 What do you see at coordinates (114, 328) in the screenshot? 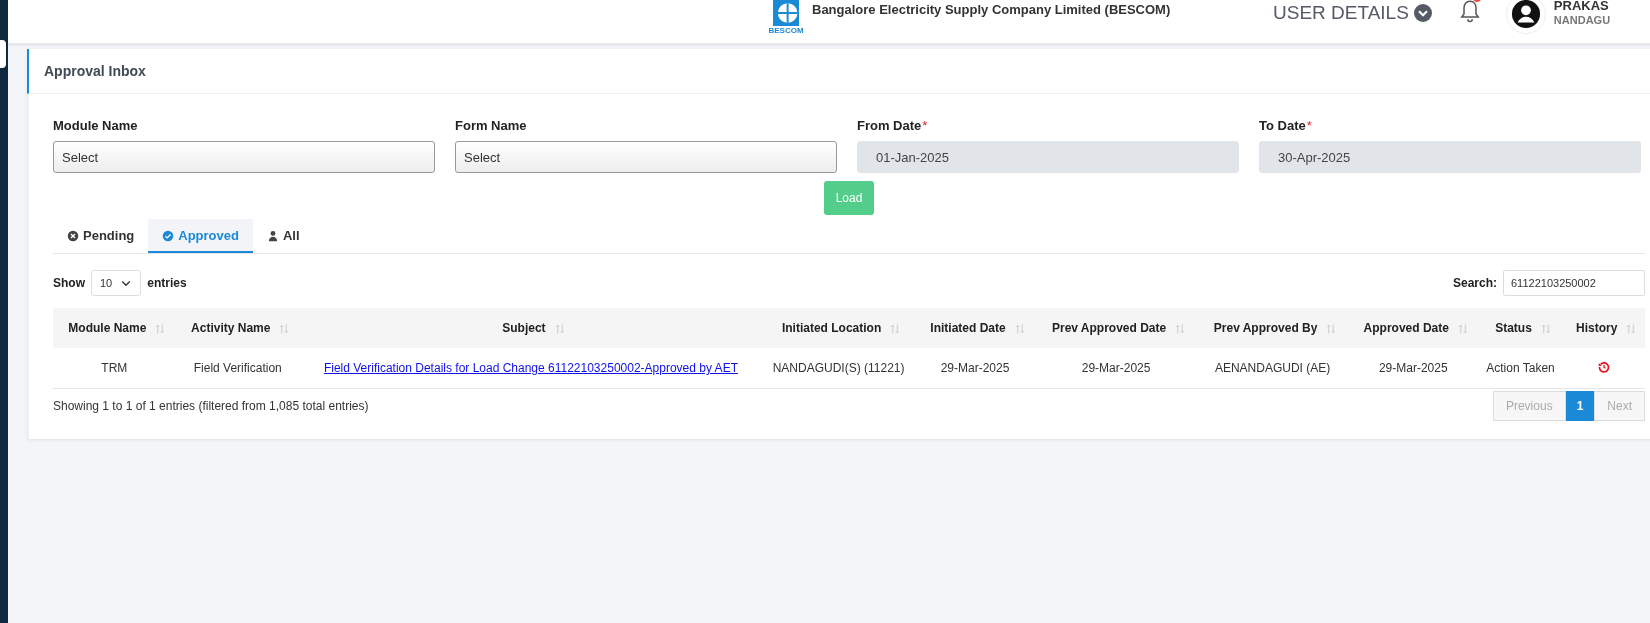
I see `column-header: Module Name` at bounding box center [114, 328].